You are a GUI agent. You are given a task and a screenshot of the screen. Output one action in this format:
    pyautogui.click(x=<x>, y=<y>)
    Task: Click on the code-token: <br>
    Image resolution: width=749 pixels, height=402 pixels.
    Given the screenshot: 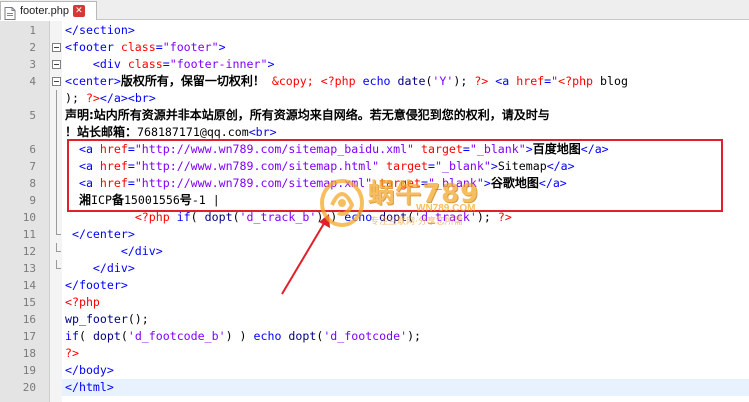 What is the action you would take?
    pyautogui.click(x=262, y=132)
    